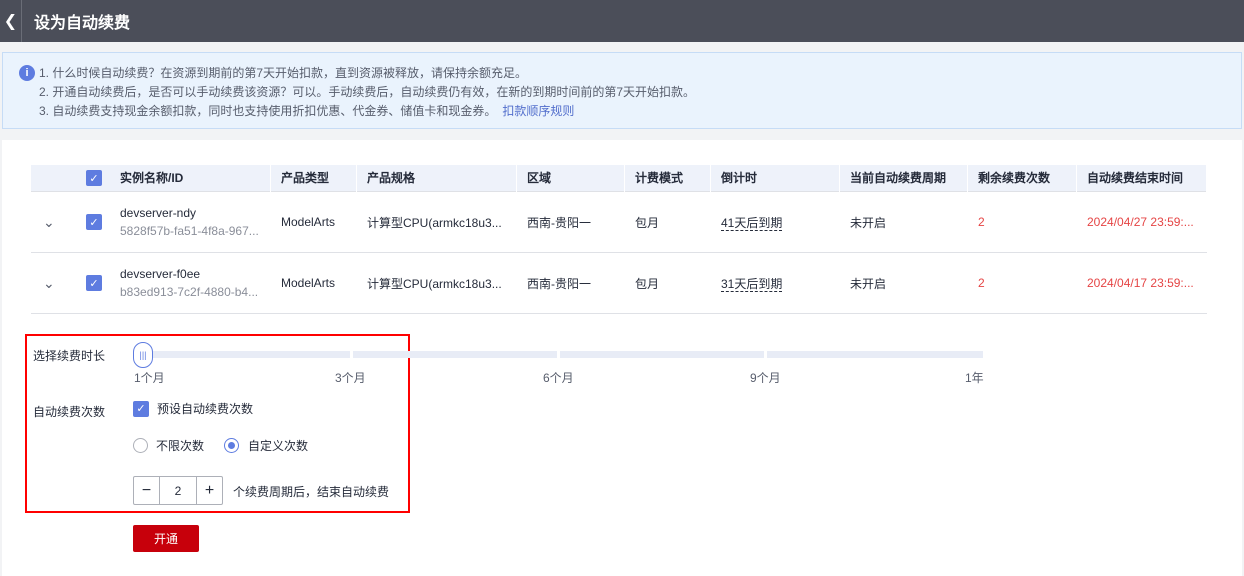 This screenshot has height=576, width=1244. Describe the element at coordinates (147, 490) in the screenshot. I see `decrement-button: −` at that location.